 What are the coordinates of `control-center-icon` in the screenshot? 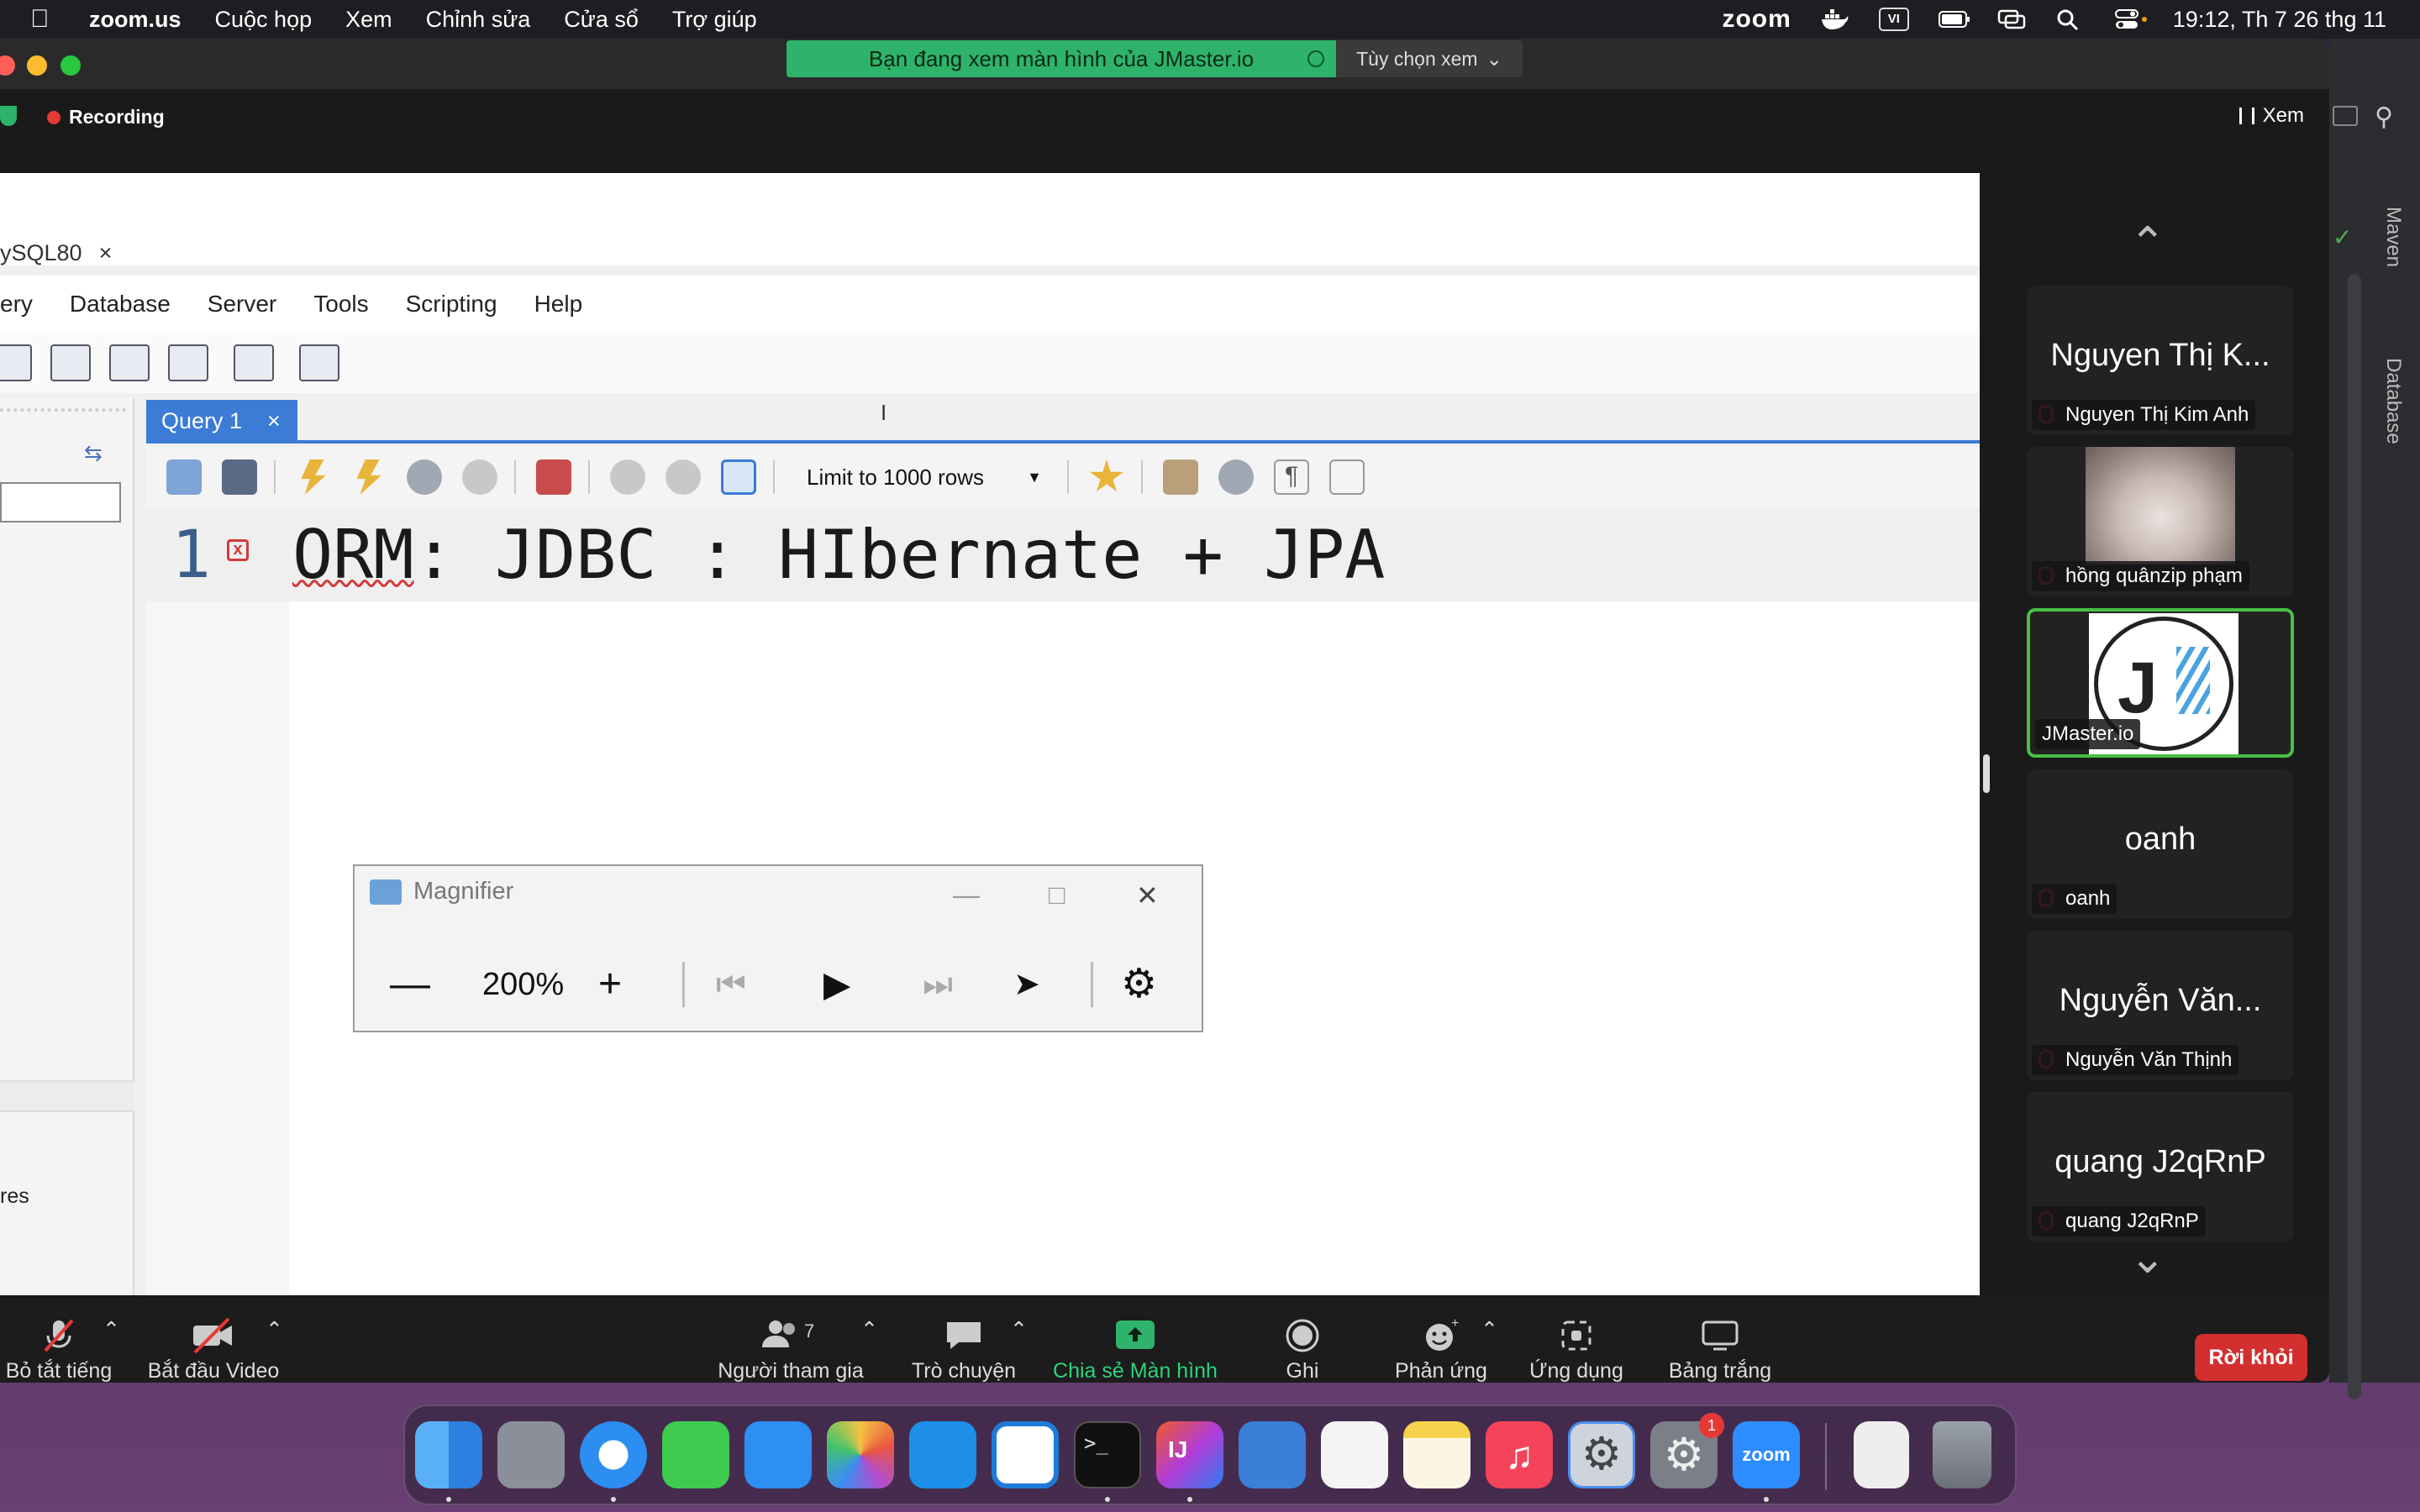 It's located at (2130, 19).